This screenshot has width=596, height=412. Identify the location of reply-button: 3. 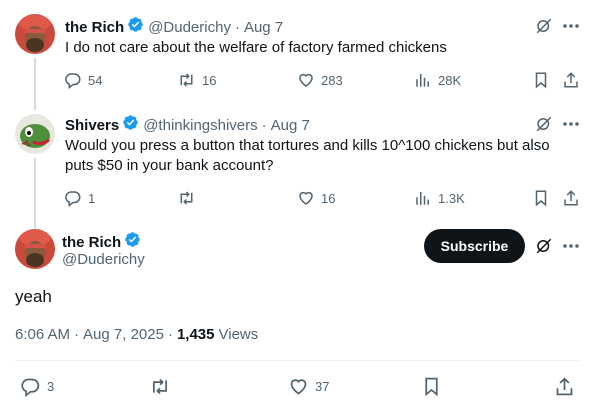
(37, 386).